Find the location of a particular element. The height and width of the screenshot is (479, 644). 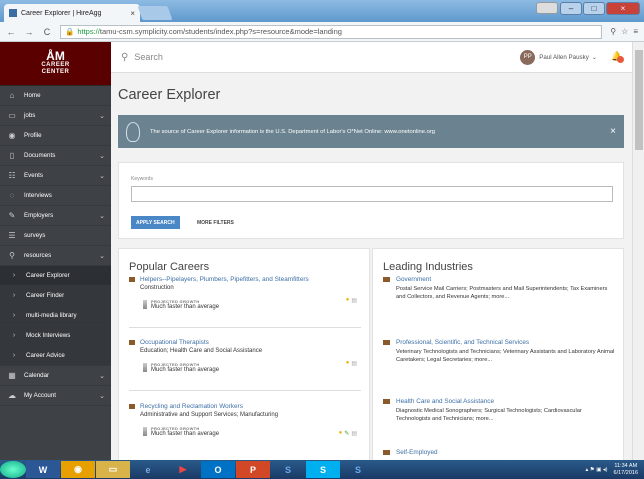

menu-icon: ≡ is located at coordinates (635, 31).